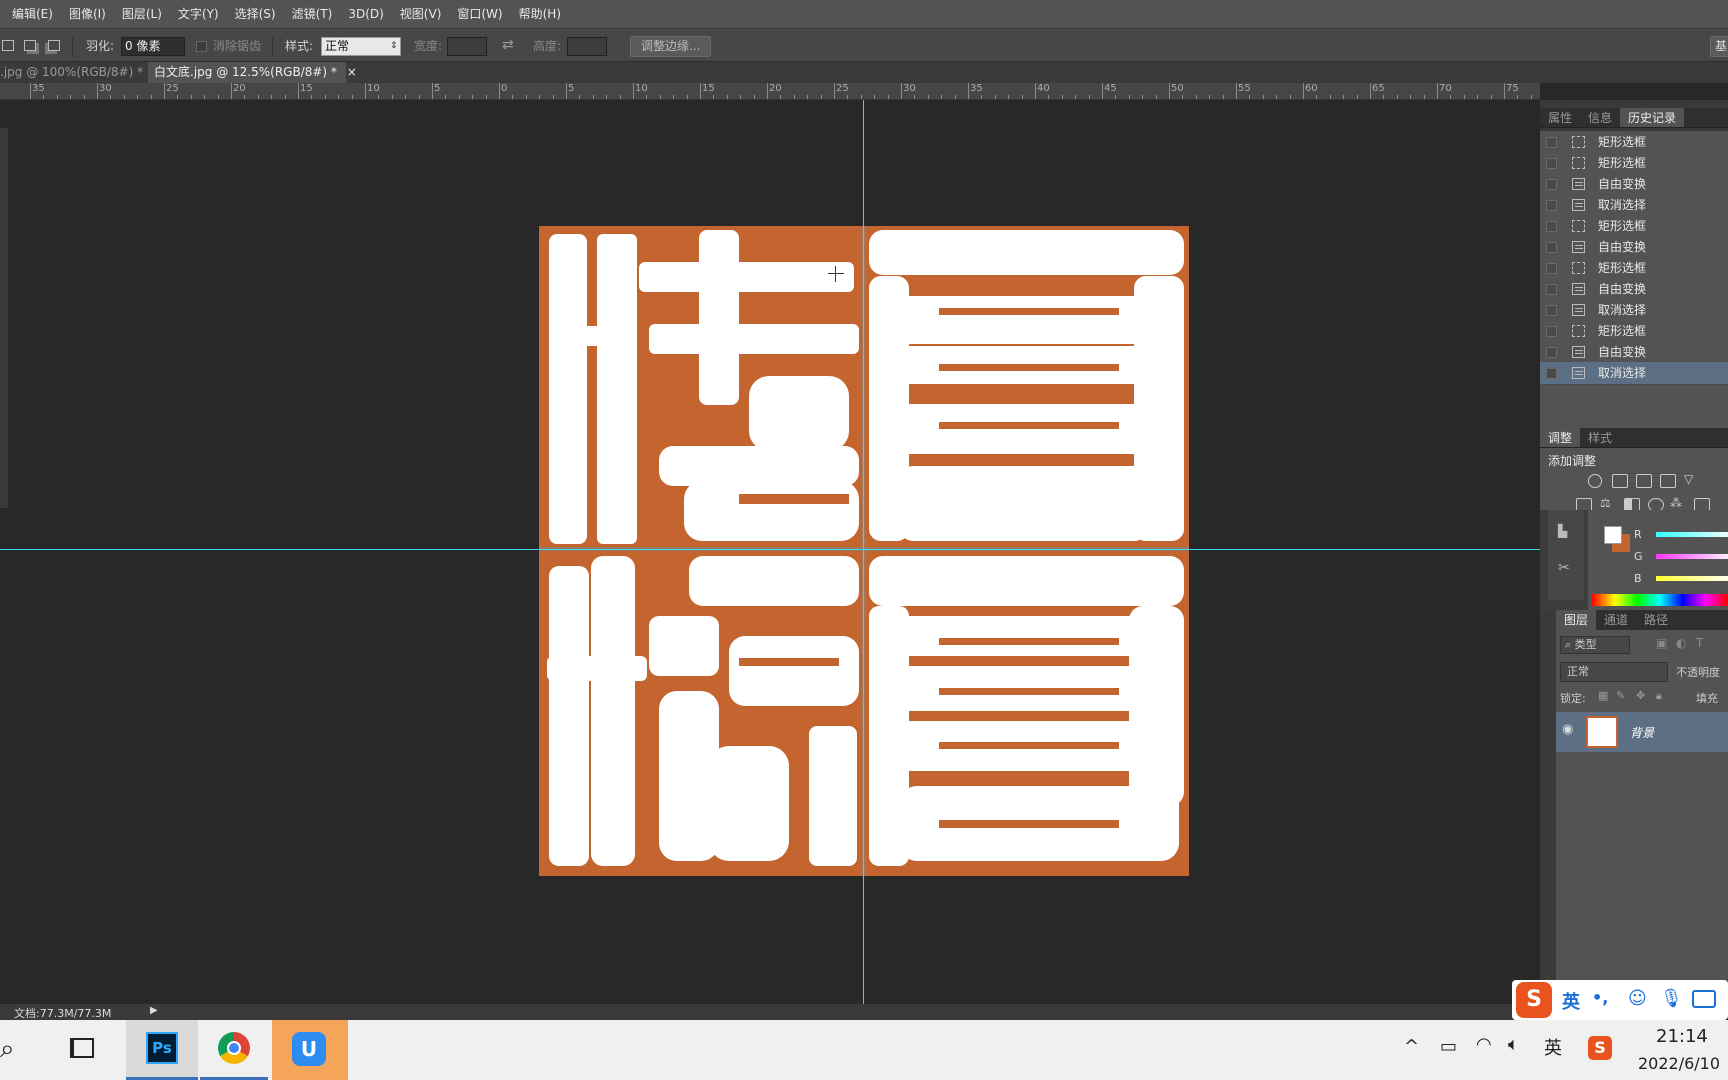  I want to click on curves-icon, so click(1644, 481).